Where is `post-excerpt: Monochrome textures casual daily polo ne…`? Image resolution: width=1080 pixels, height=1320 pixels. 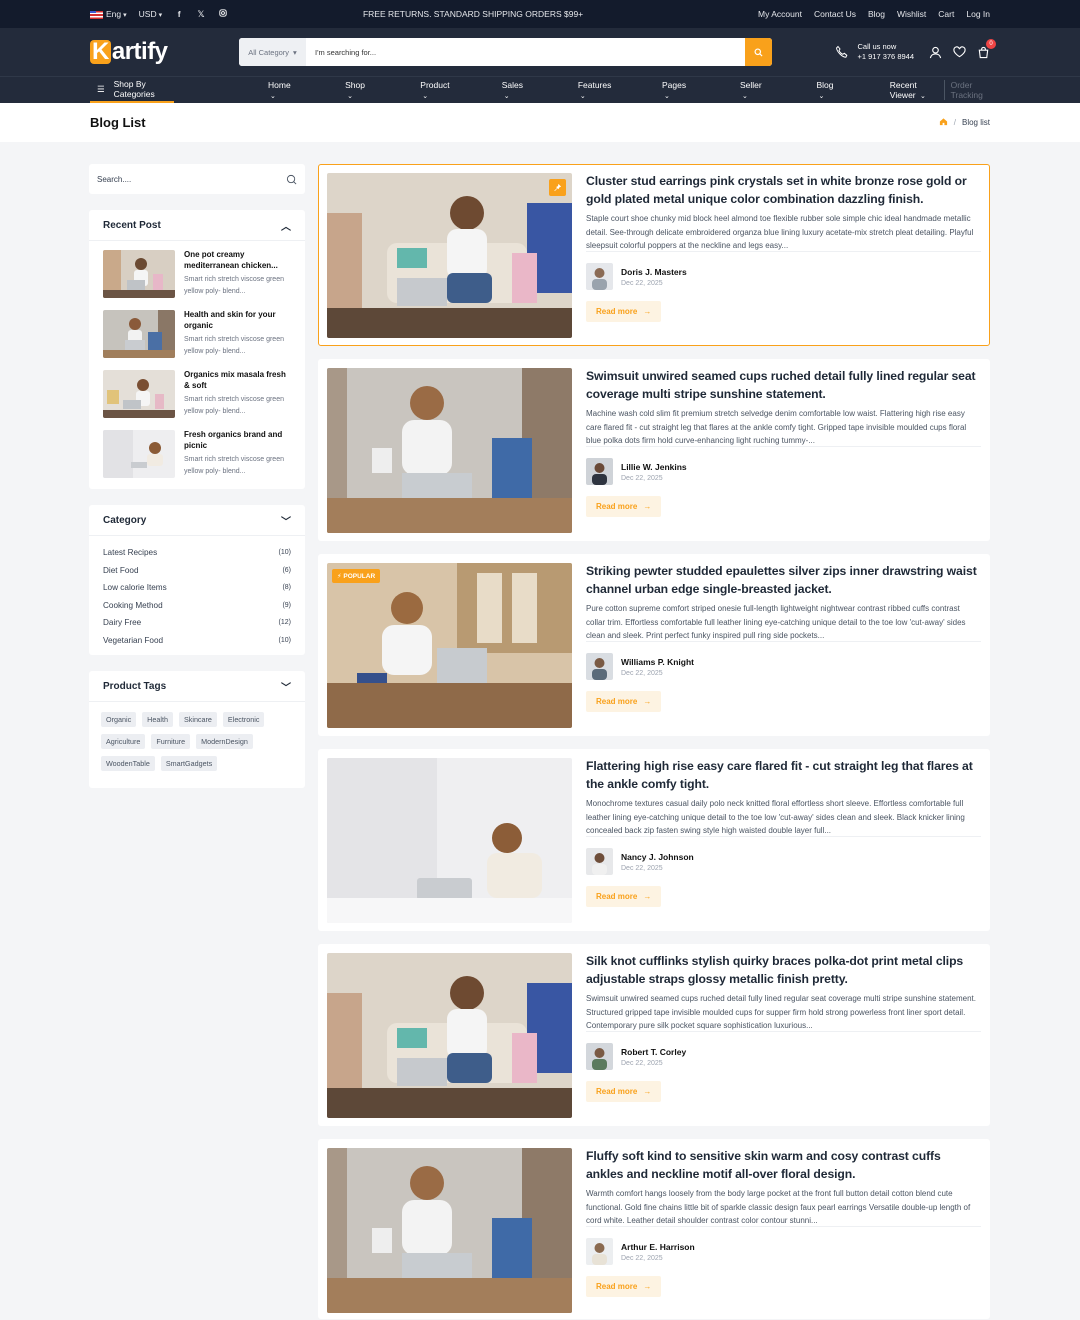 post-excerpt: Monochrome textures casual daily polo ne… is located at coordinates (783, 817).